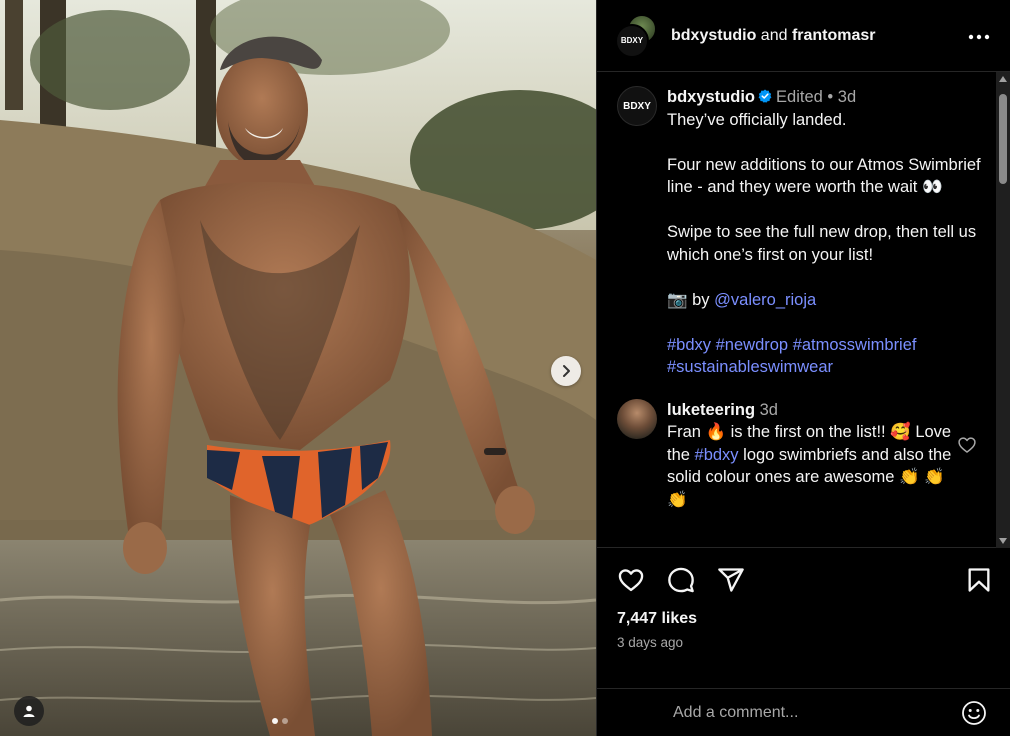 This screenshot has height=736, width=1010. I want to click on action-bar, so click(805, 580).